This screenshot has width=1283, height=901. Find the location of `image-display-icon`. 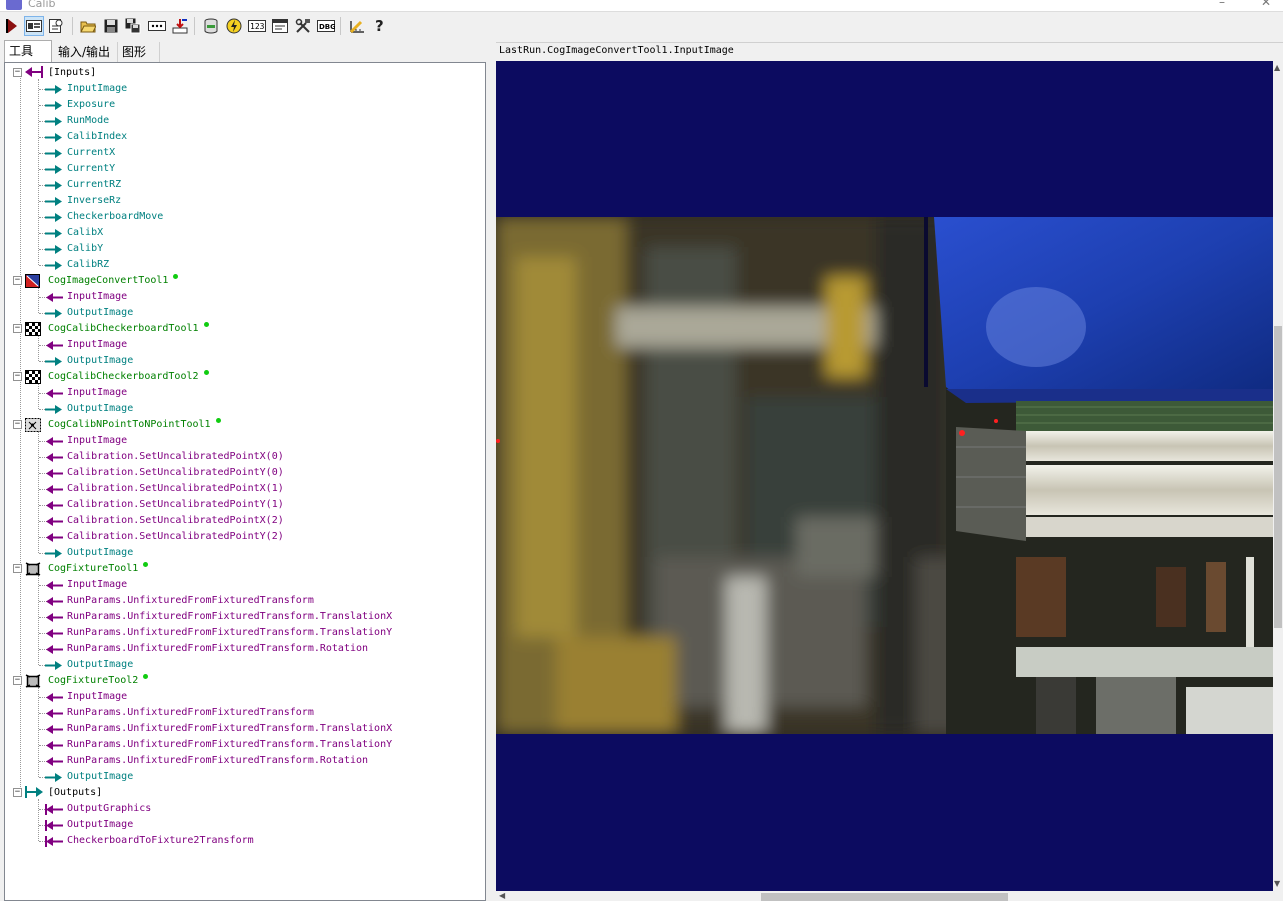

image-display-icon is located at coordinates (34, 26).